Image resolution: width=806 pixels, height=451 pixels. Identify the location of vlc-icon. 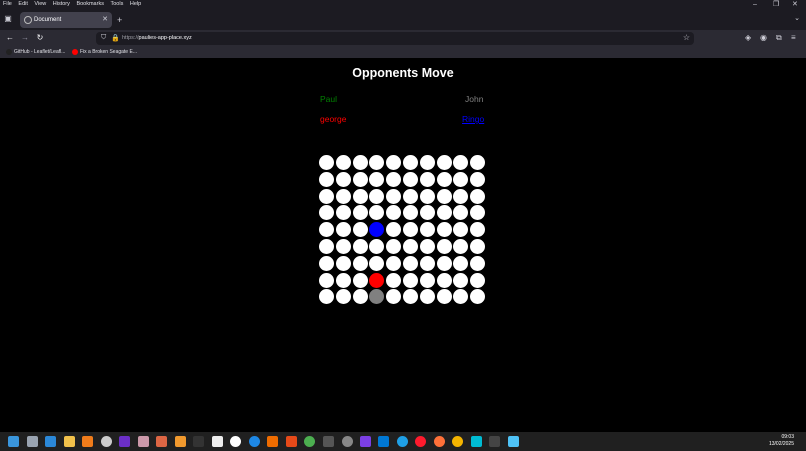
(87, 441).